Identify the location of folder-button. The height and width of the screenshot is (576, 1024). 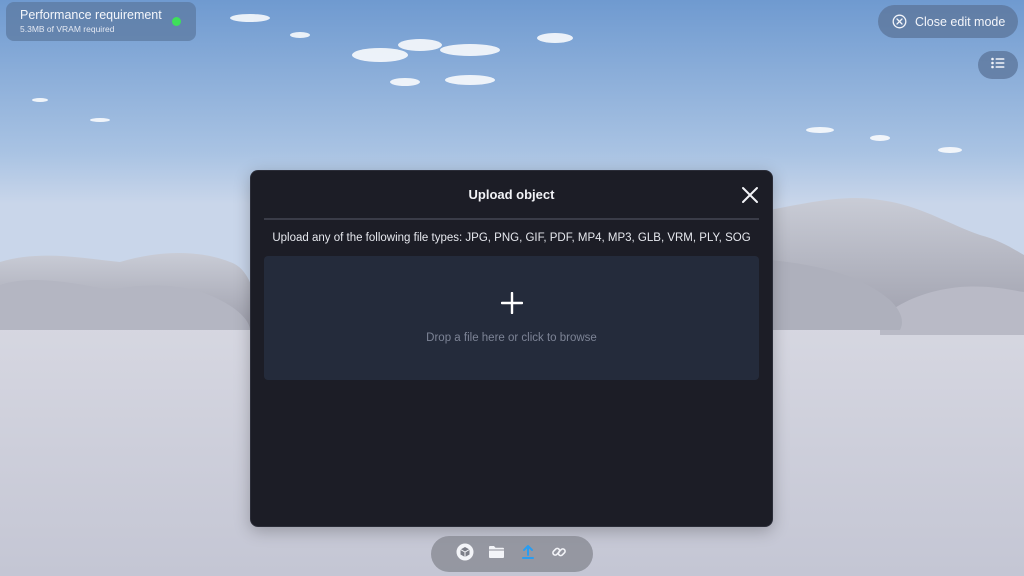
(496, 554).